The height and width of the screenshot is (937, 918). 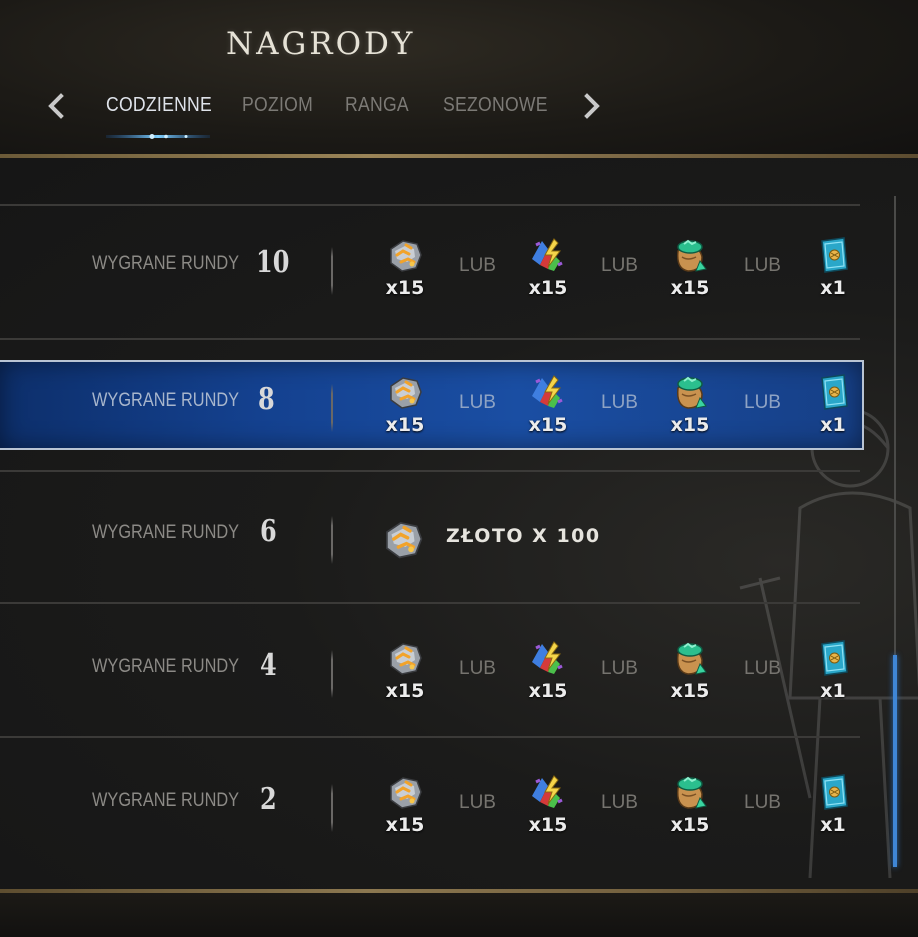 I want to click on rounds-won-count: 8, so click(x=266, y=399).